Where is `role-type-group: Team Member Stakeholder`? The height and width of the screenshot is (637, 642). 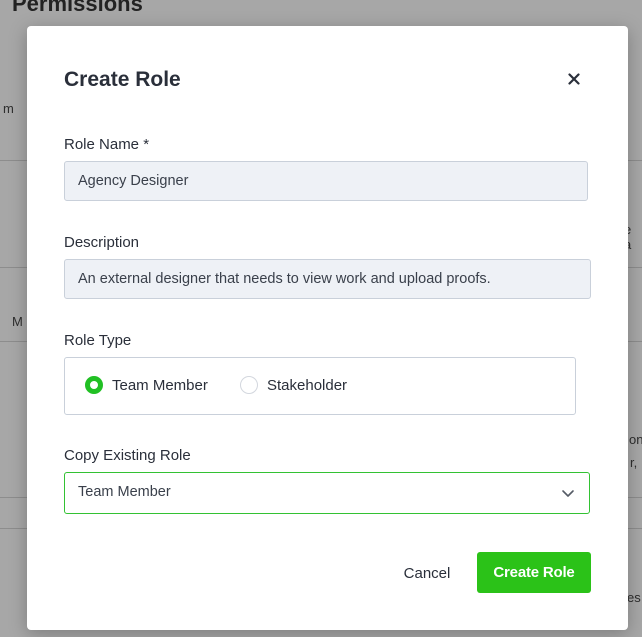
role-type-group: Team Member Stakeholder is located at coordinates (320, 386).